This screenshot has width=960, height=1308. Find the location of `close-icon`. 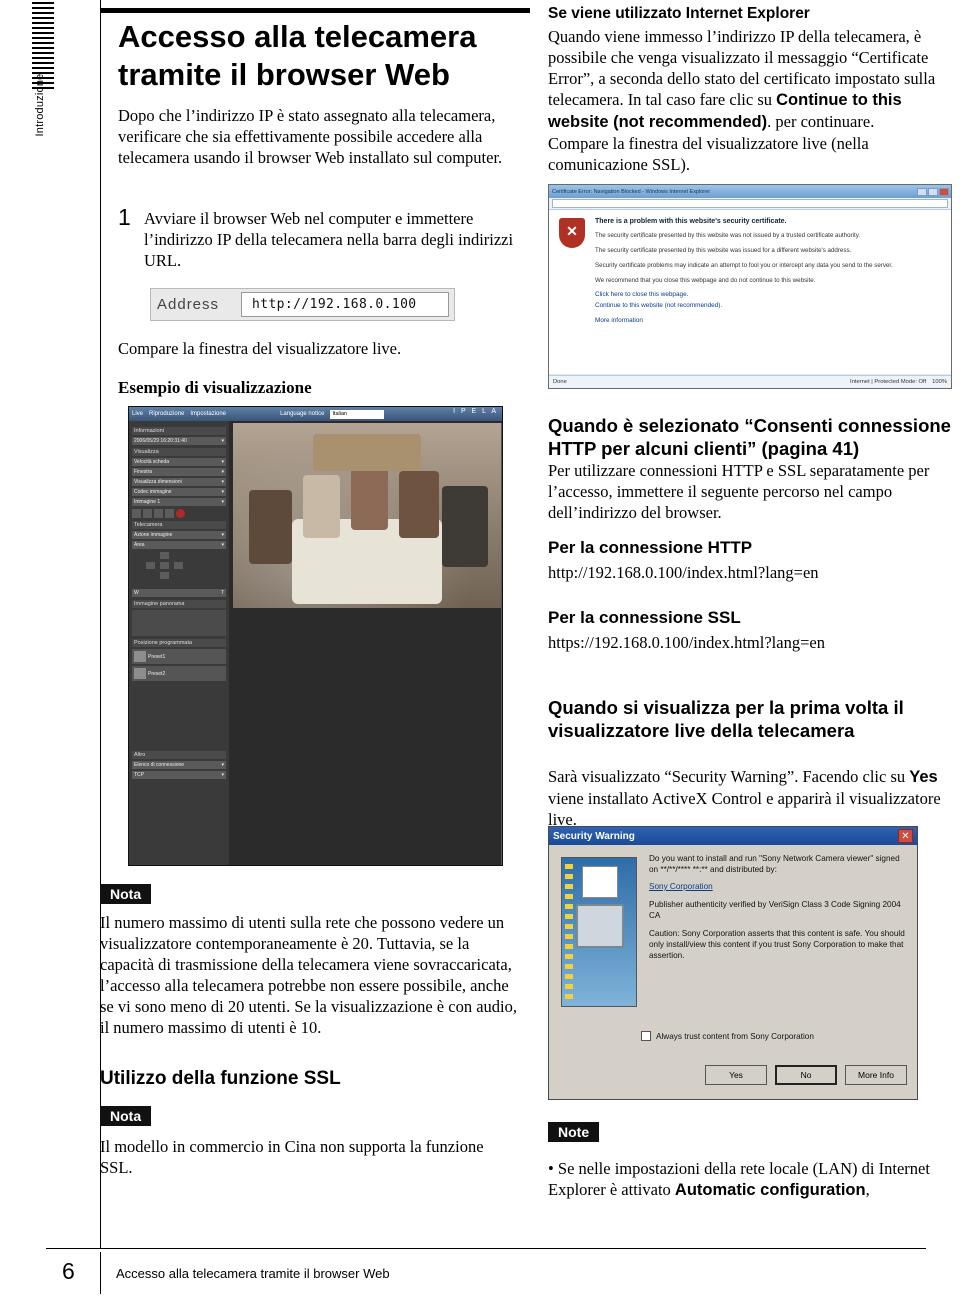

close-icon is located at coordinates (944, 191).